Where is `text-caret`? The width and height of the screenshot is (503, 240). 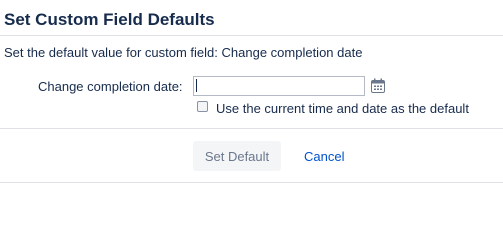 text-caret is located at coordinates (196, 85).